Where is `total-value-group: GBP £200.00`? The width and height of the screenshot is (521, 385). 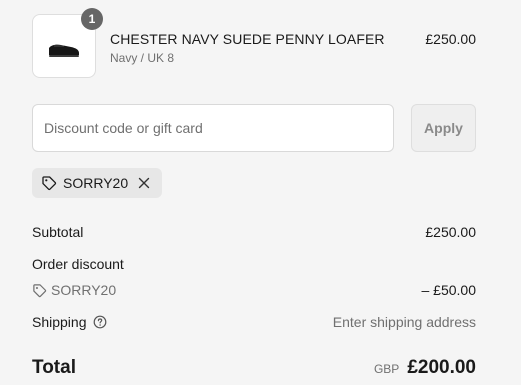
total-value-group: GBP £200.00 is located at coordinates (425, 368).